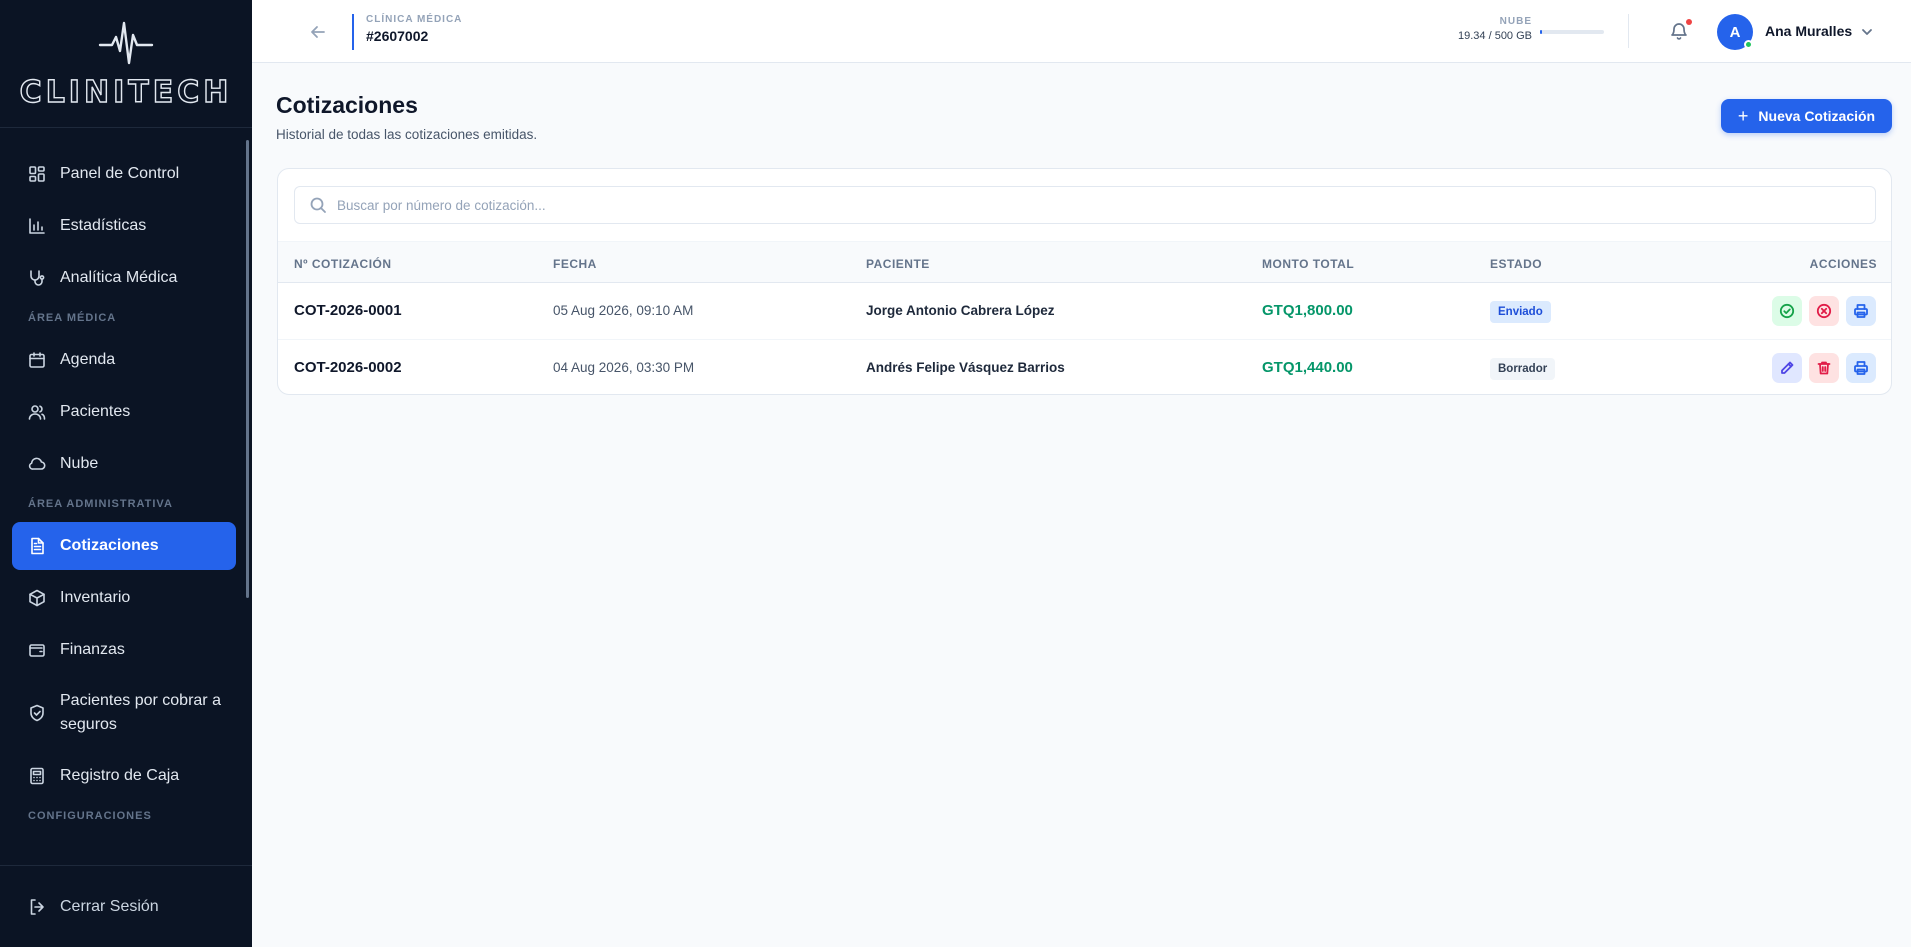 The image size is (1911, 947). Describe the element at coordinates (1628, 31) in the screenshot. I see `header-divider` at that location.